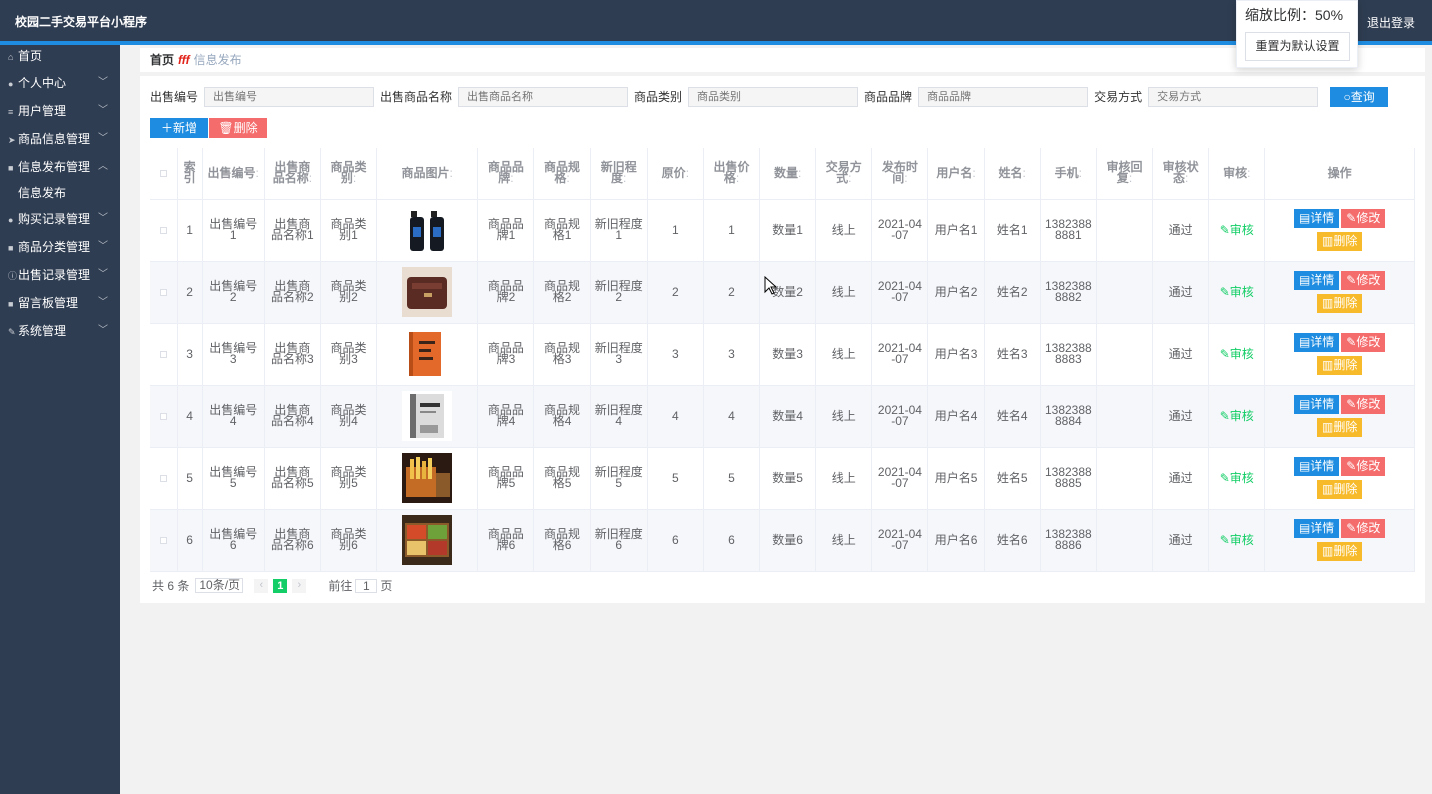 The height and width of the screenshot is (794, 1432). What do you see at coordinates (1012, 354) in the screenshot?
I see `cell-fullname: 姓名3` at bounding box center [1012, 354].